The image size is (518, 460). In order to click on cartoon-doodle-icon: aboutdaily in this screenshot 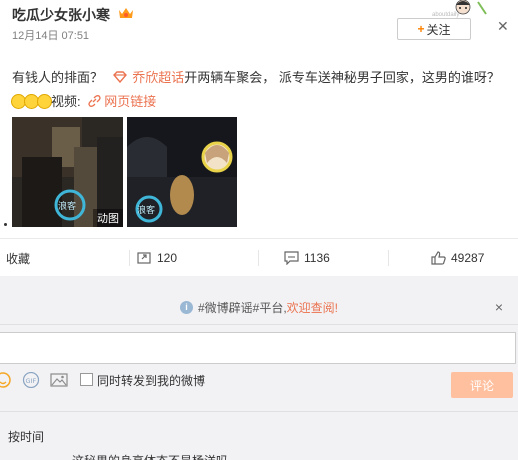, I will do `click(459, 9)`.